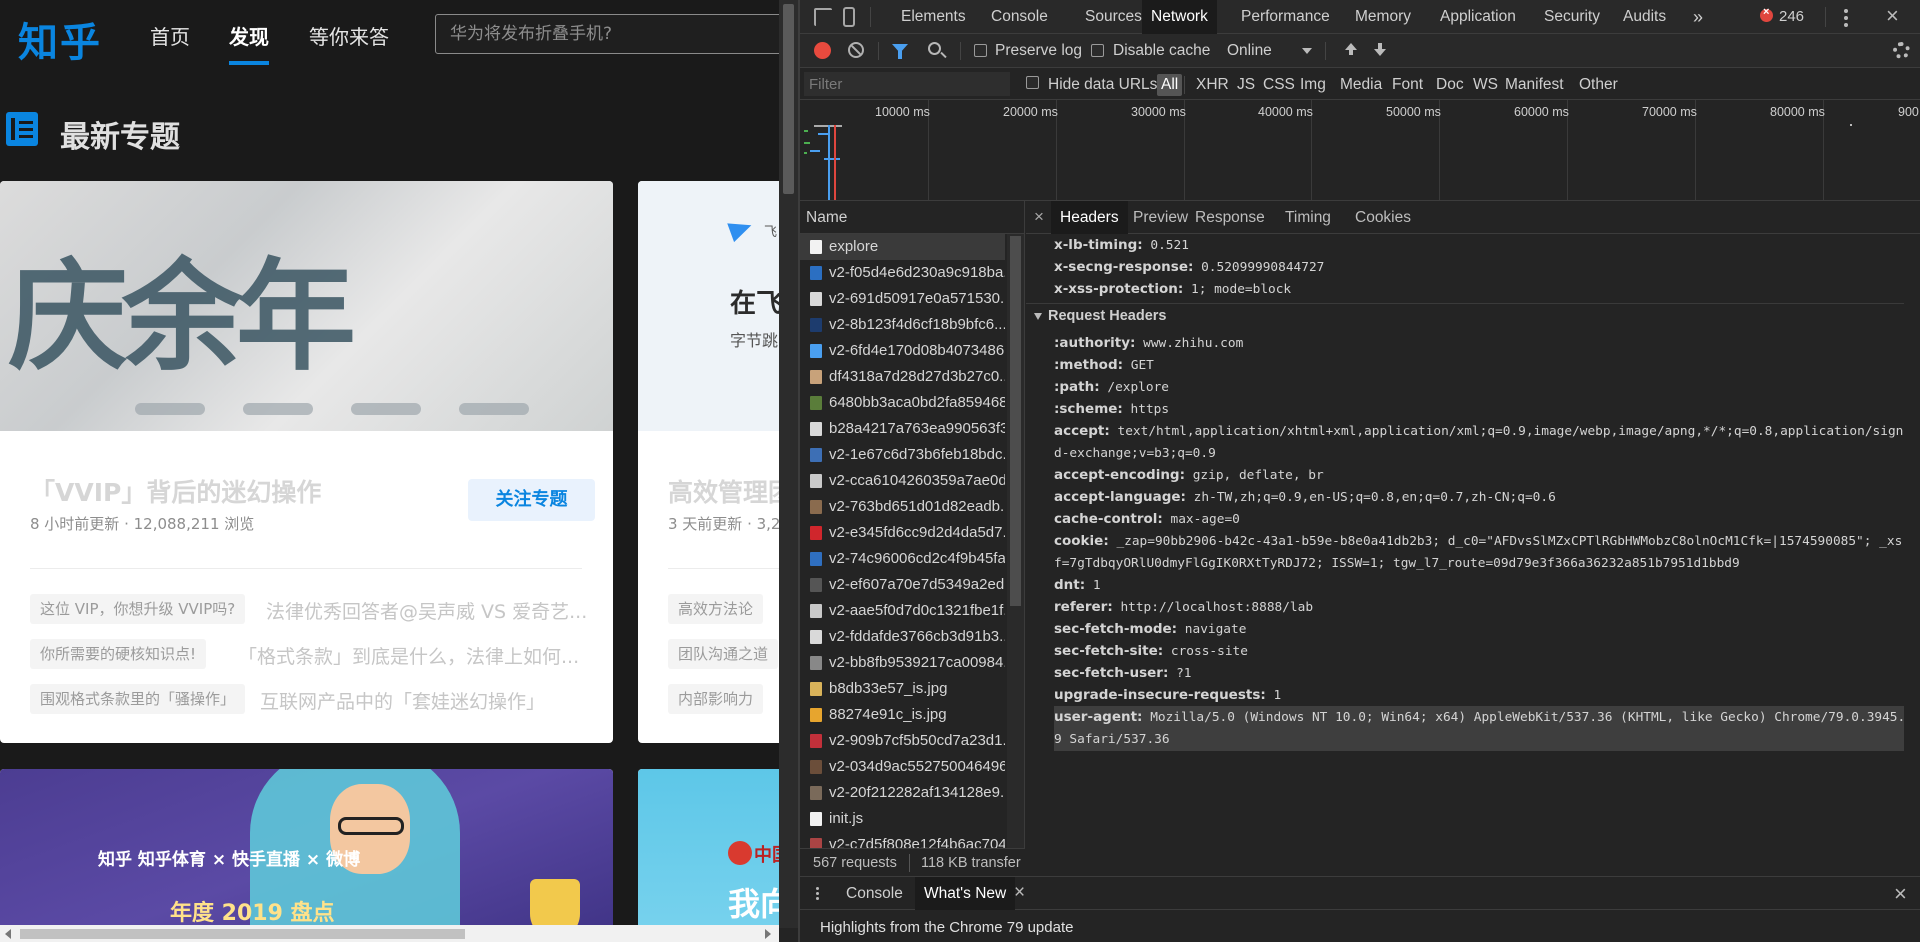  Describe the element at coordinates (856, 50) in the screenshot. I see `clear-icon` at that location.